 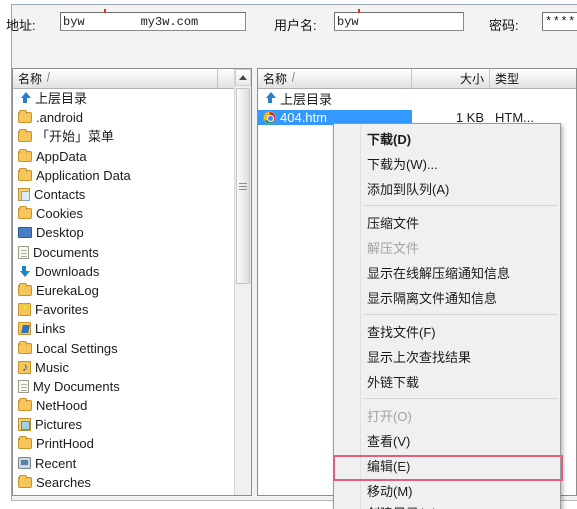 I want to click on recent-icon, so click(x=24, y=463).